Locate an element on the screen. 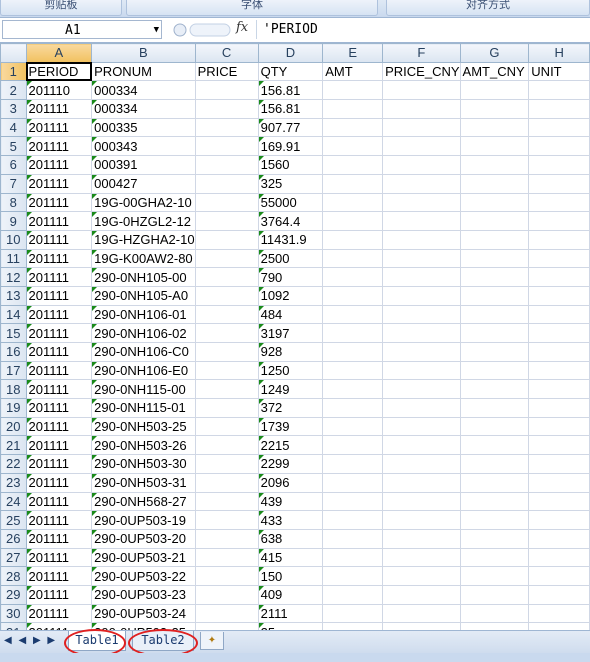 The height and width of the screenshot is (662, 590). cell-a: 201110 is located at coordinates (59, 90).